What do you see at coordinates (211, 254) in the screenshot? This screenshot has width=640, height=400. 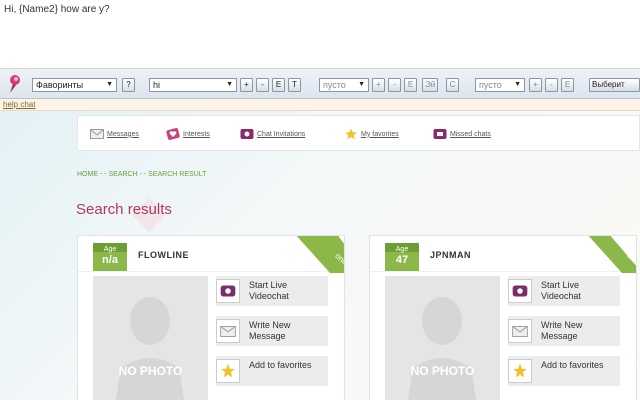 I see `profile-card-header: Age n/a FLOWLINE online` at bounding box center [211, 254].